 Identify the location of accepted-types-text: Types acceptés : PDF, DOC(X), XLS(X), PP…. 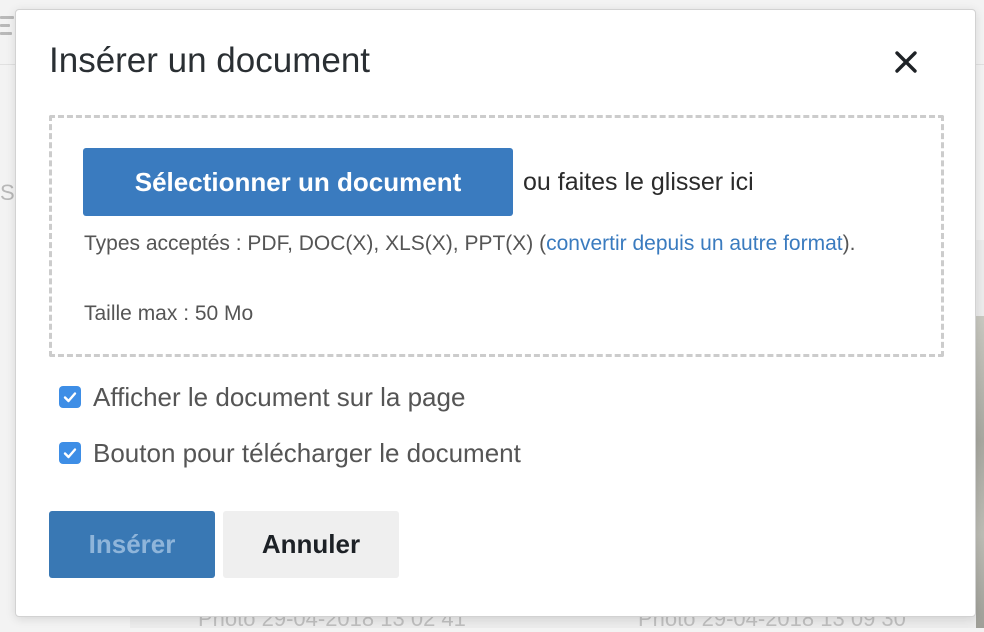
(499, 243).